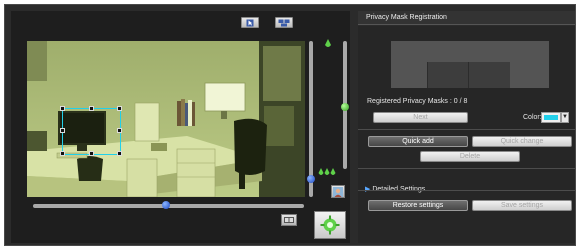 This screenshot has height=250, width=583. Describe the element at coordinates (91, 108) in the screenshot. I see `resize-handle-top` at that location.